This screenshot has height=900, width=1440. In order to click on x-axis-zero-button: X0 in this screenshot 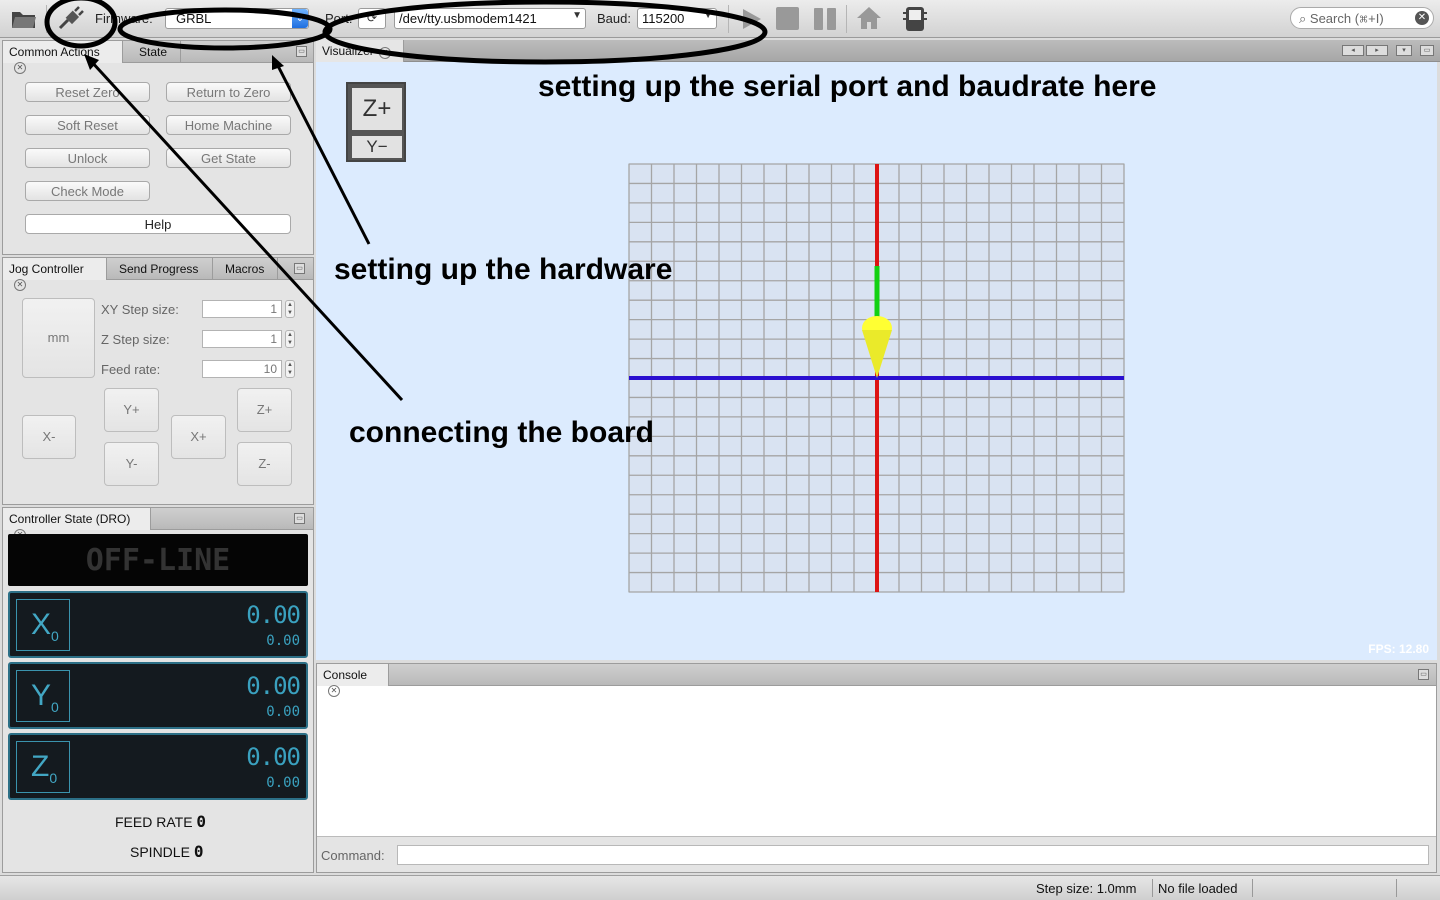, I will do `click(43, 625)`.